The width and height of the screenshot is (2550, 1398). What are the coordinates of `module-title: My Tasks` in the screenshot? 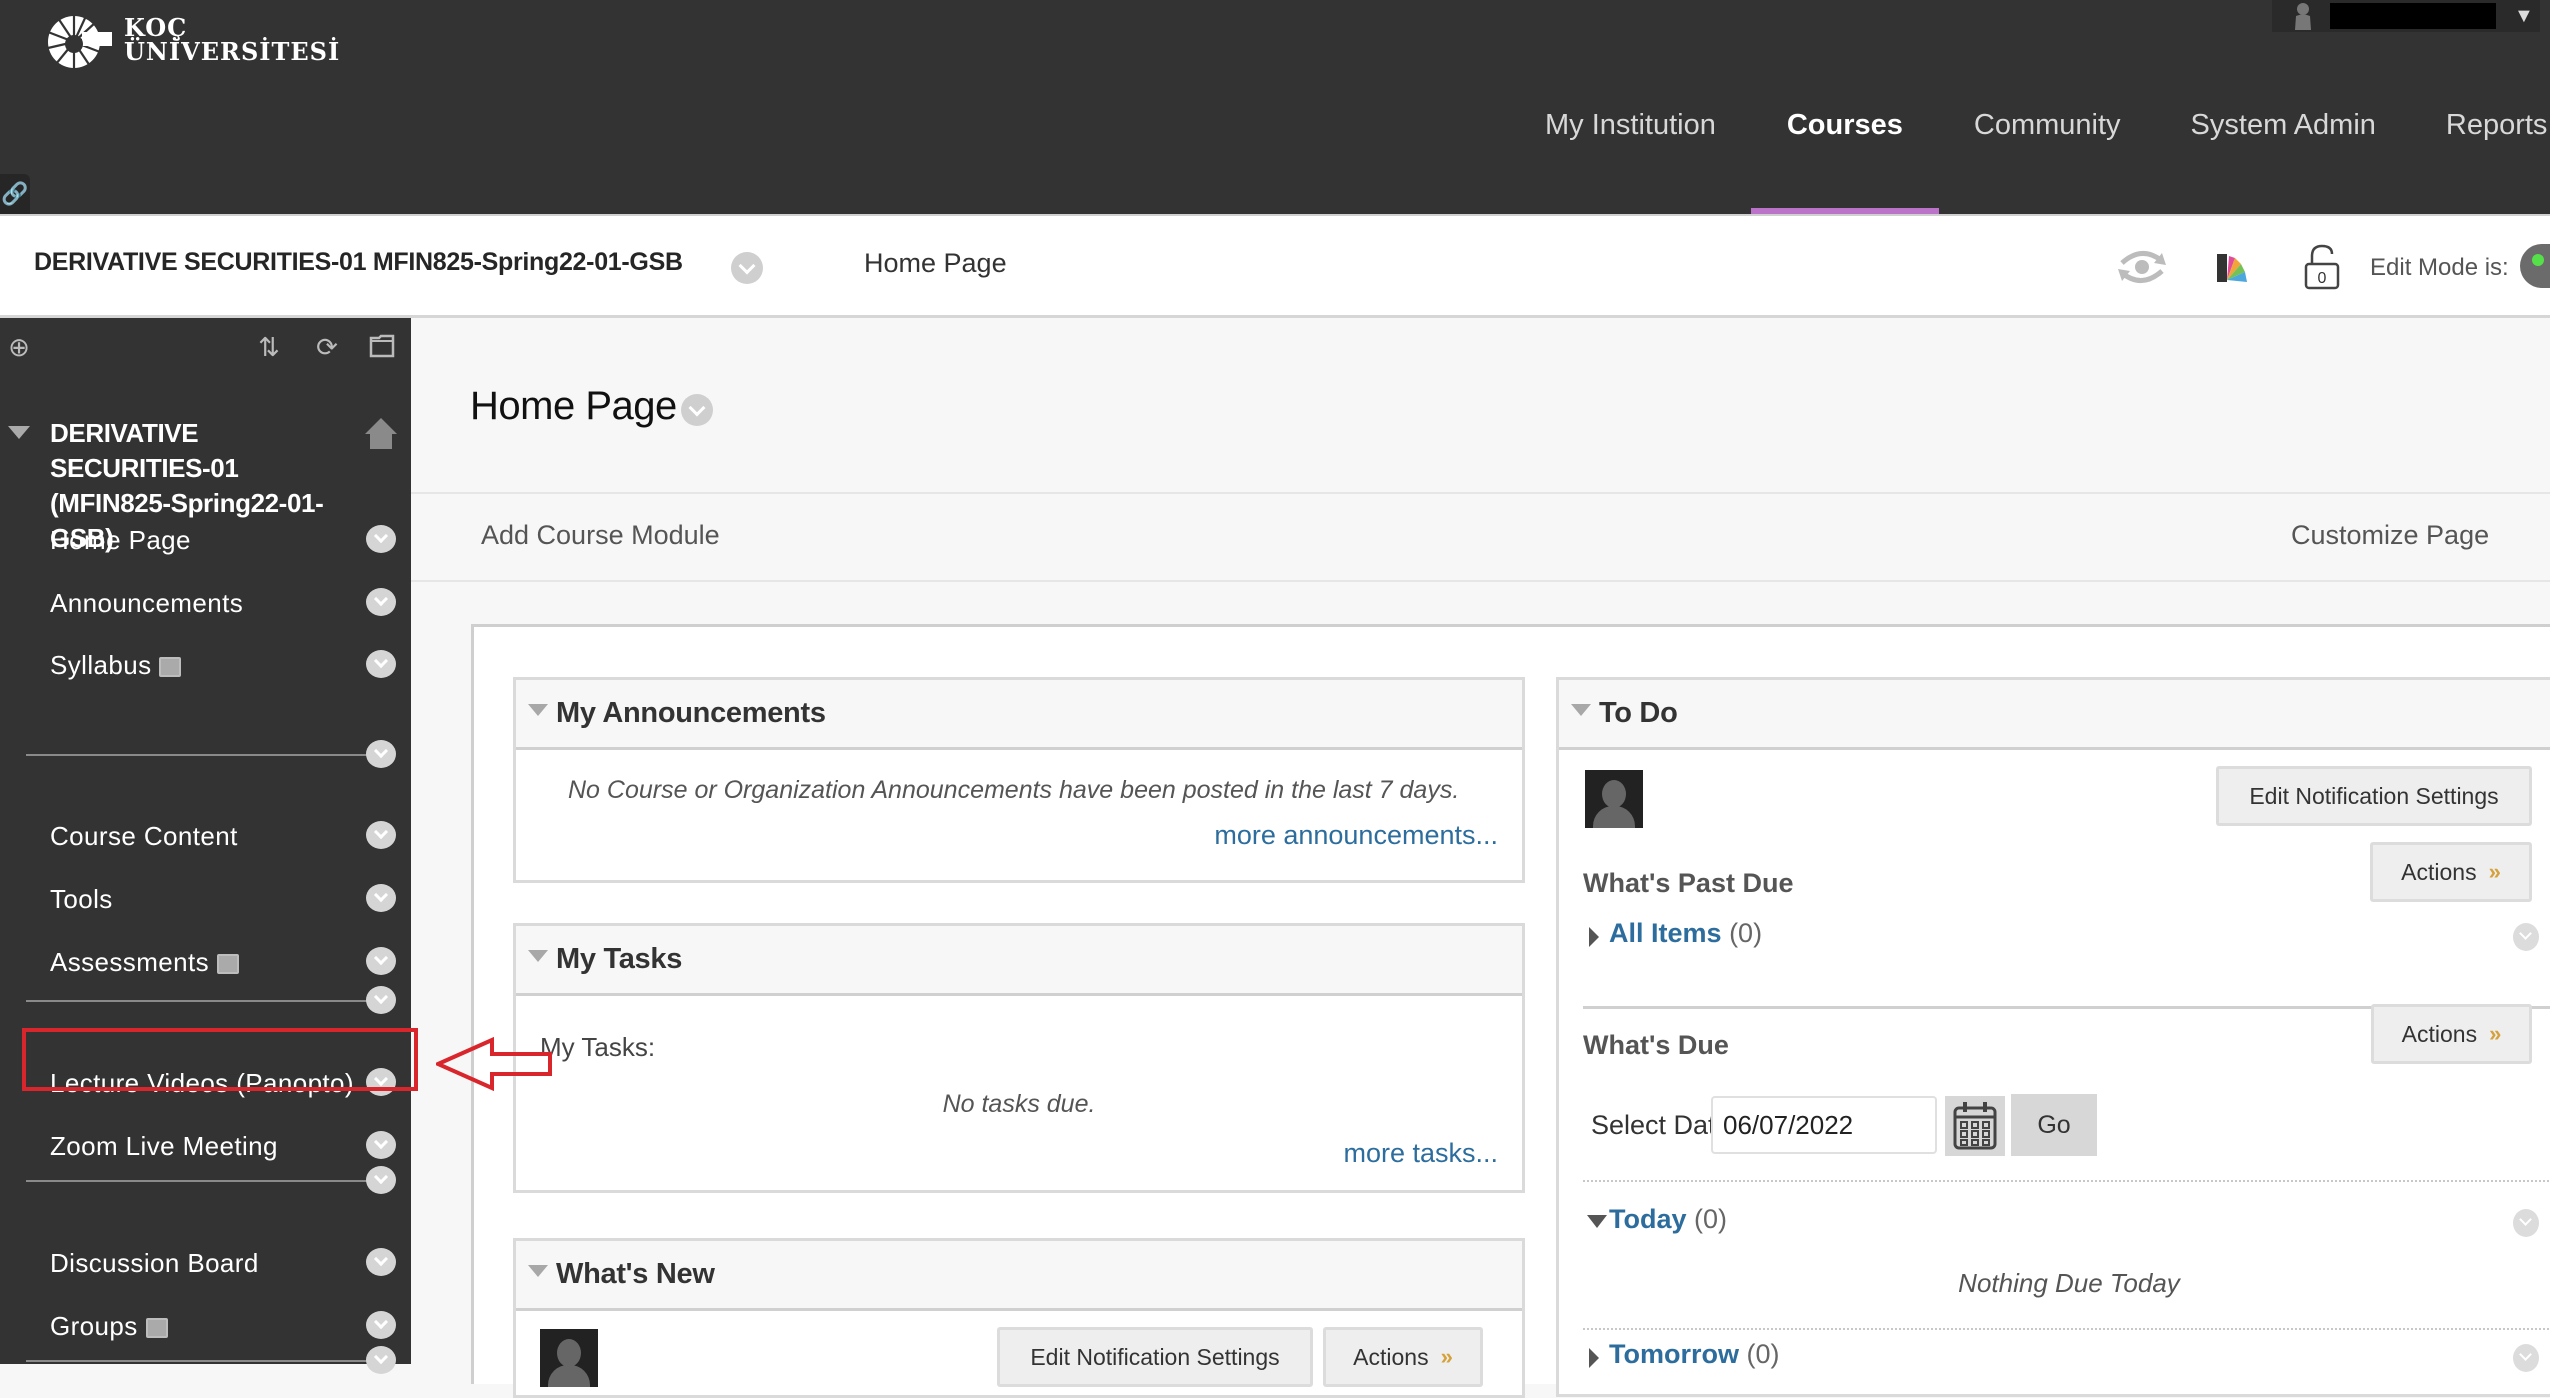 It's located at (619, 959).